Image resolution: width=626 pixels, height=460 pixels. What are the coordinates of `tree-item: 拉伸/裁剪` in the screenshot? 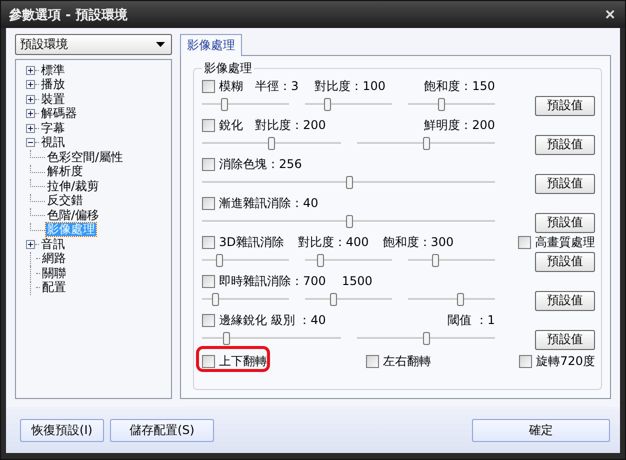 It's located at (73, 186).